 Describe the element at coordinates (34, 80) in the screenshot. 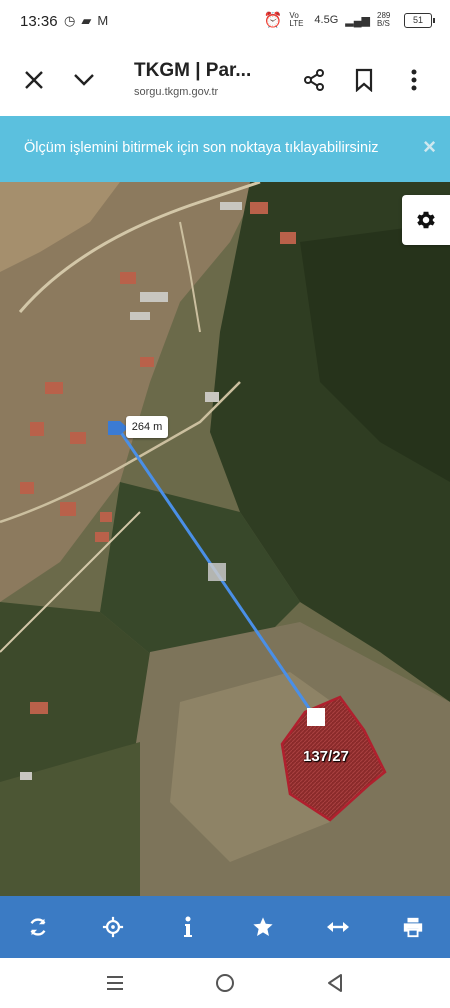

I see `close-icon` at that location.